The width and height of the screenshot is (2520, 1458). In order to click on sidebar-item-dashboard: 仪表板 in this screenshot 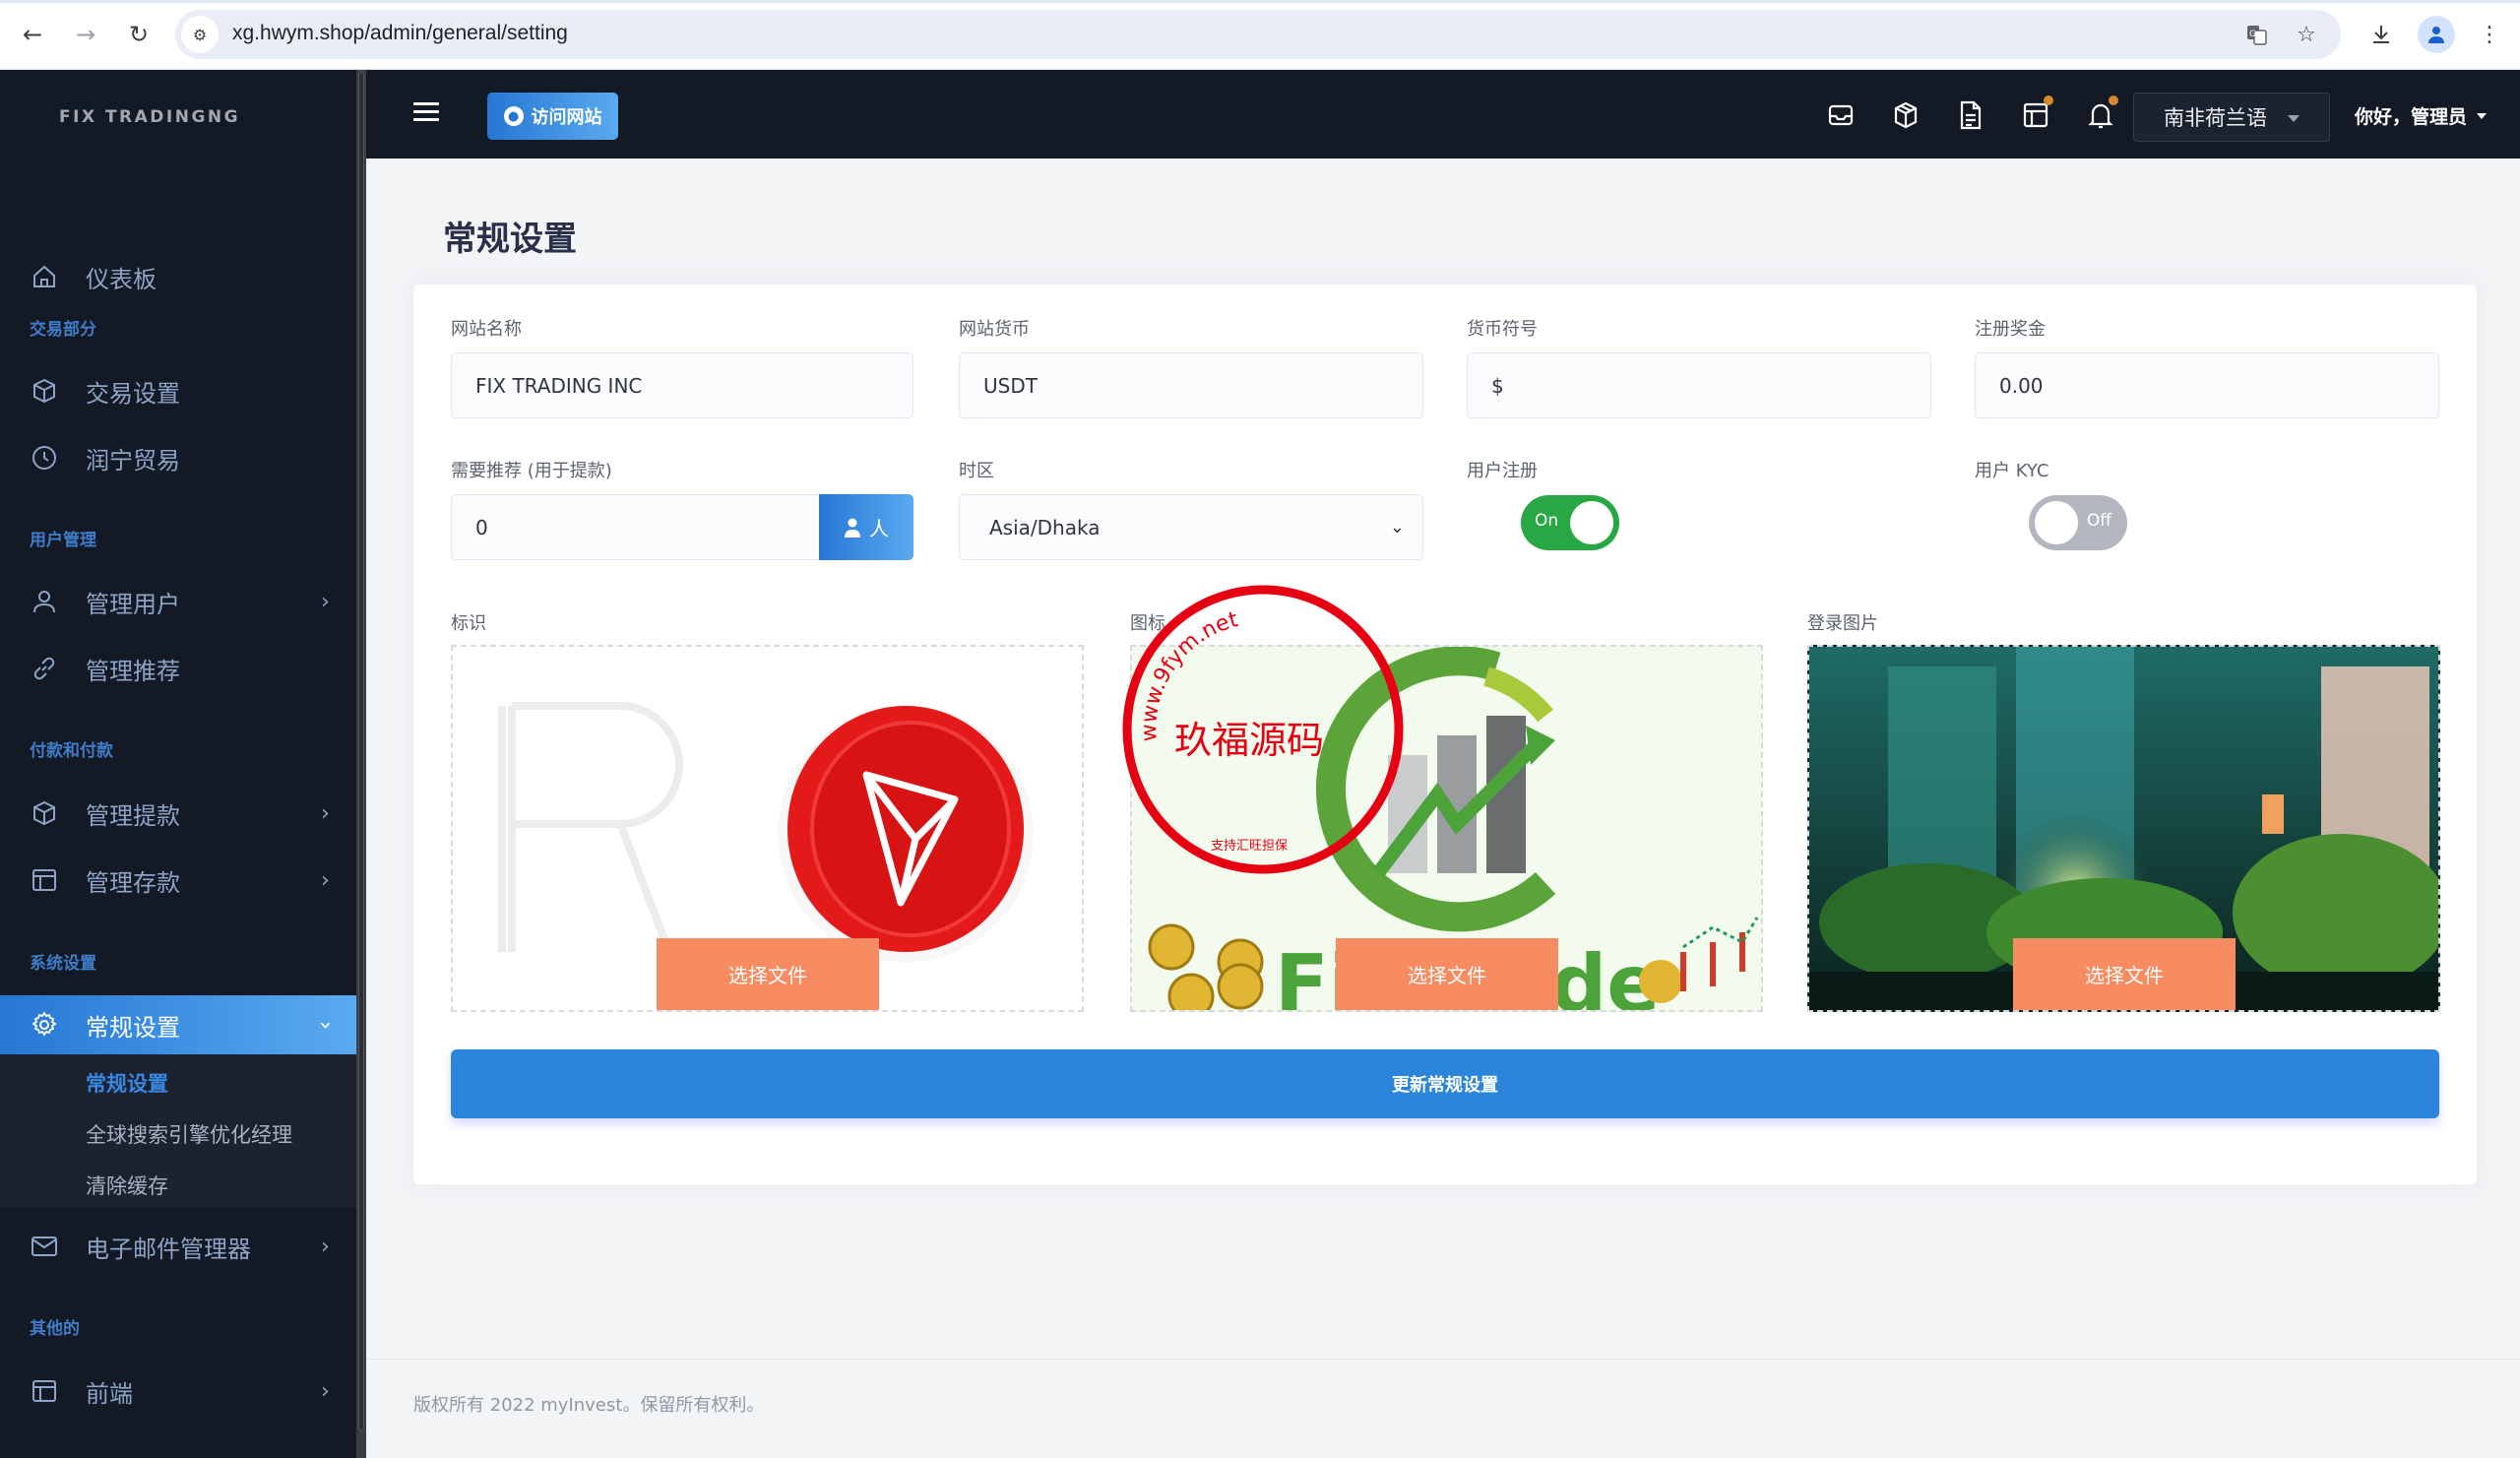, I will do `click(178, 276)`.